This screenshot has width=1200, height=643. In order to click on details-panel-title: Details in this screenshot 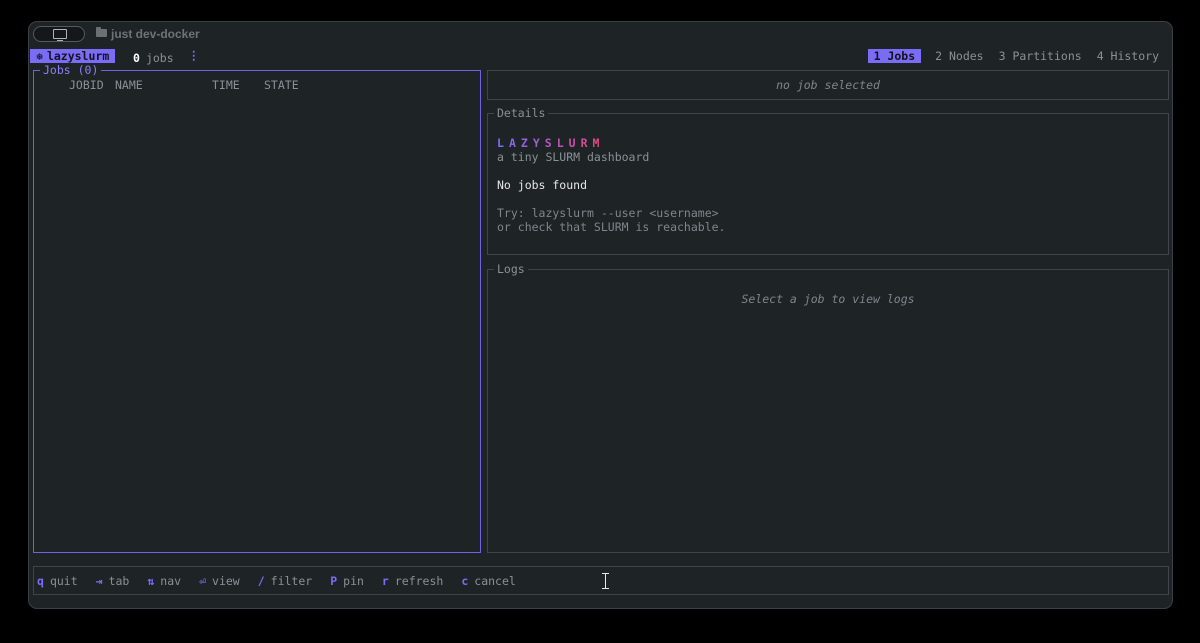, I will do `click(521, 113)`.